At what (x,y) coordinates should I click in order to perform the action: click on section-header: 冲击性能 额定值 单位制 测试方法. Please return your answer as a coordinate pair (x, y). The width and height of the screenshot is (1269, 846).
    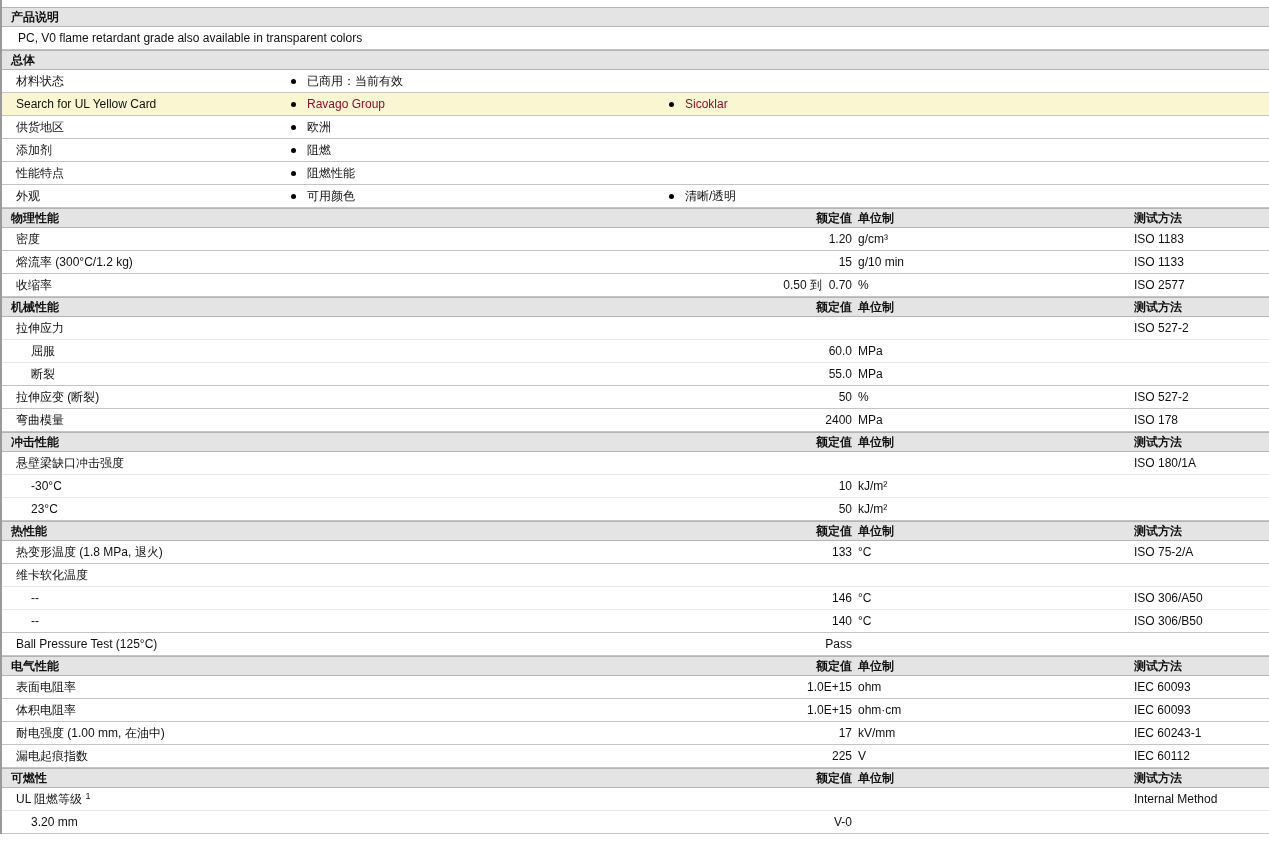
    Looking at the image, I should click on (635, 442).